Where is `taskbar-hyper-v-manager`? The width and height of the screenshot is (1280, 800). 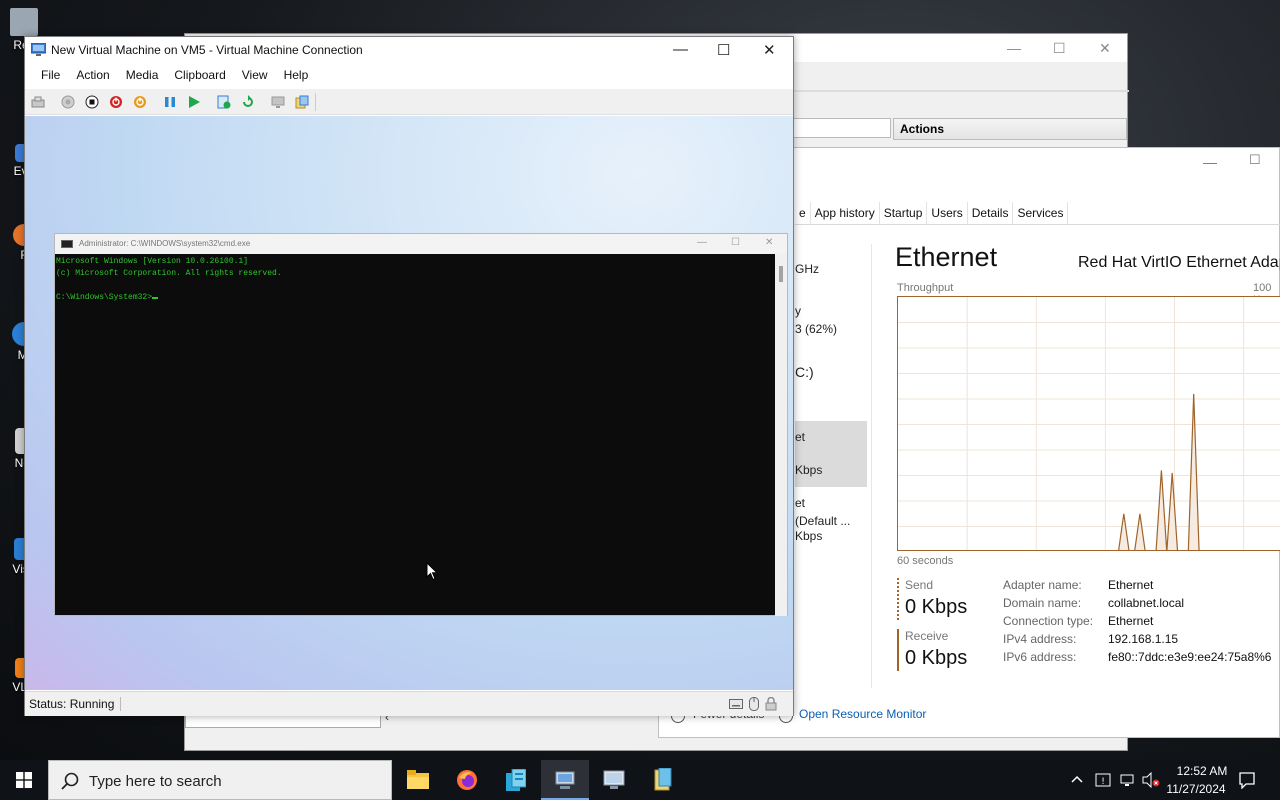
taskbar-hyper-v-manager is located at coordinates (565, 780).